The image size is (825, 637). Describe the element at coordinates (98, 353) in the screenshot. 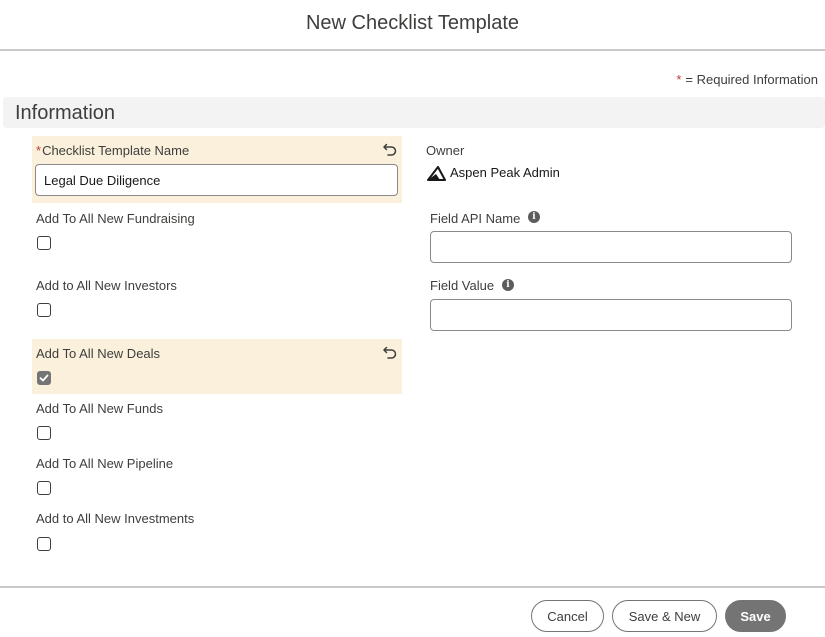

I see `add-deals-label: Add To All New Deals` at that location.